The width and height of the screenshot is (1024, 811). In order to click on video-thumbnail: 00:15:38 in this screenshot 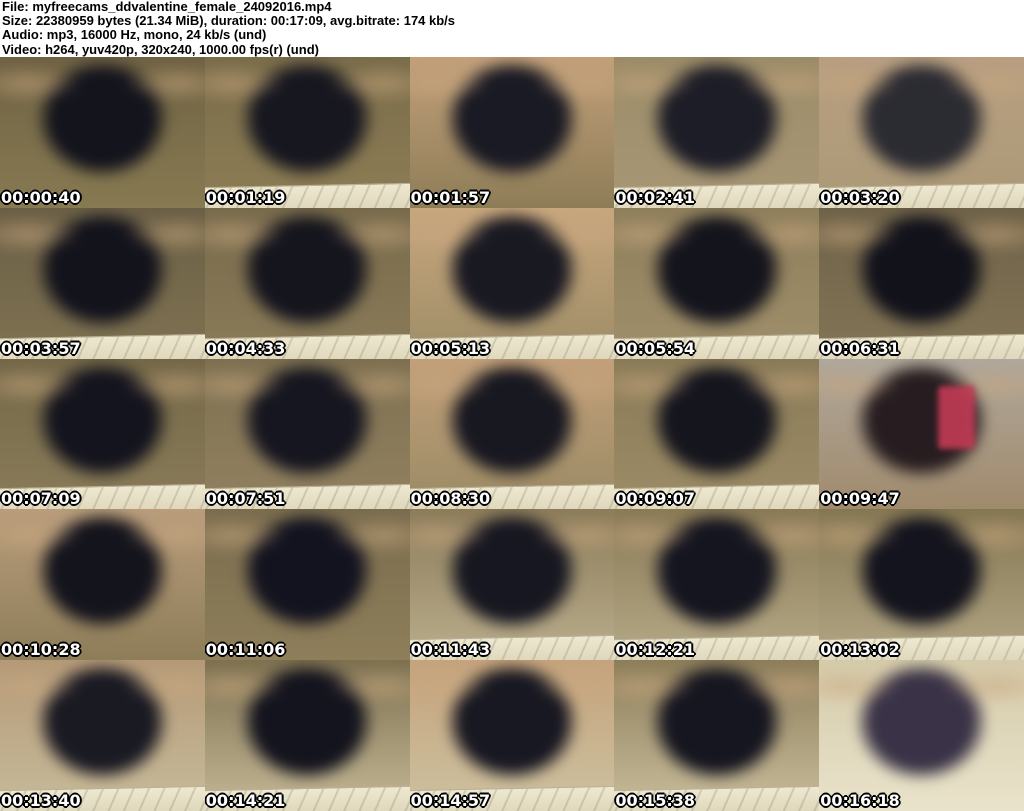, I will do `click(717, 735)`.